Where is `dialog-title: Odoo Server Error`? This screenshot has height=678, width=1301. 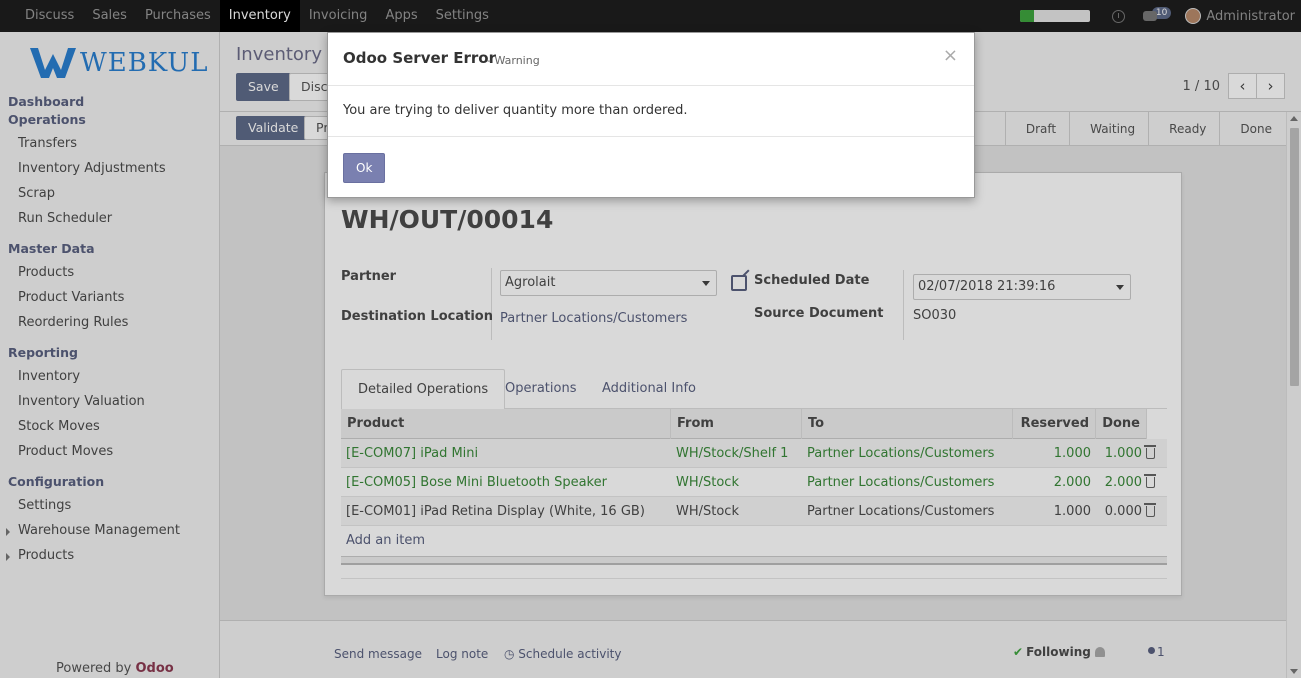
dialog-title: Odoo Server Error is located at coordinates (420, 58).